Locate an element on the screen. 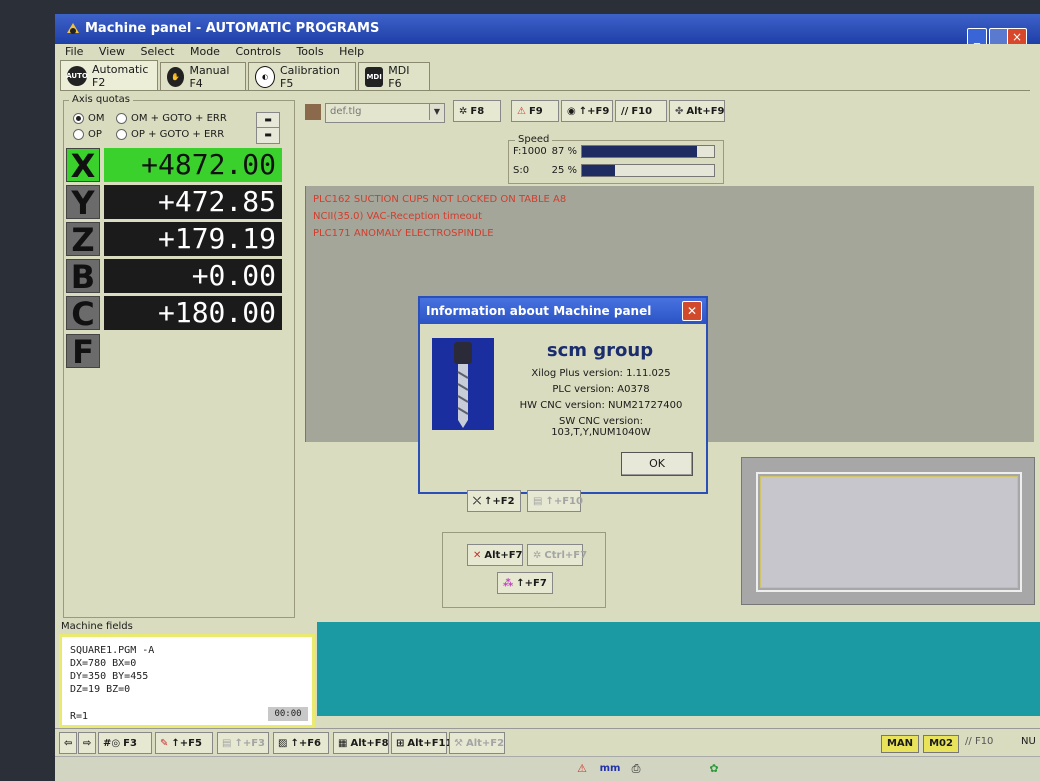 The image size is (1040, 781). tab-label: Automatic F2 is located at coordinates (120, 75).